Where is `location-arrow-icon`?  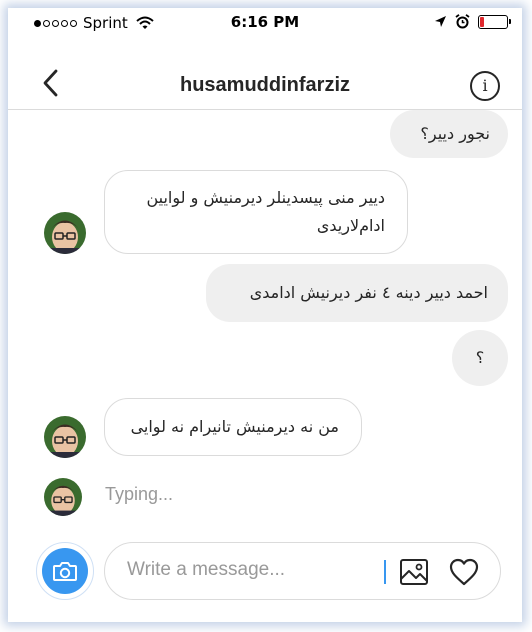
location-arrow-icon is located at coordinates (440, 21).